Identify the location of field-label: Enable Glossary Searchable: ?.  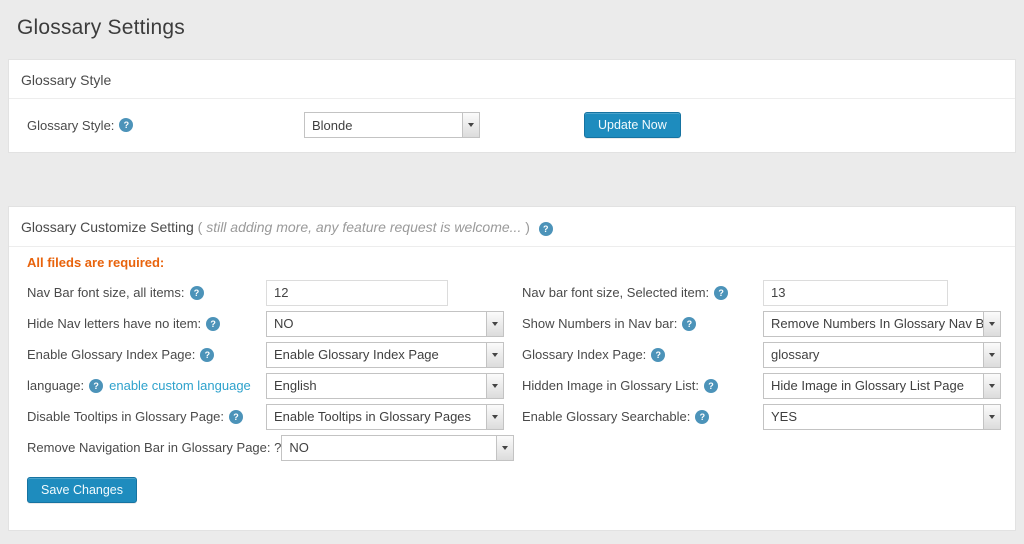
(638, 416).